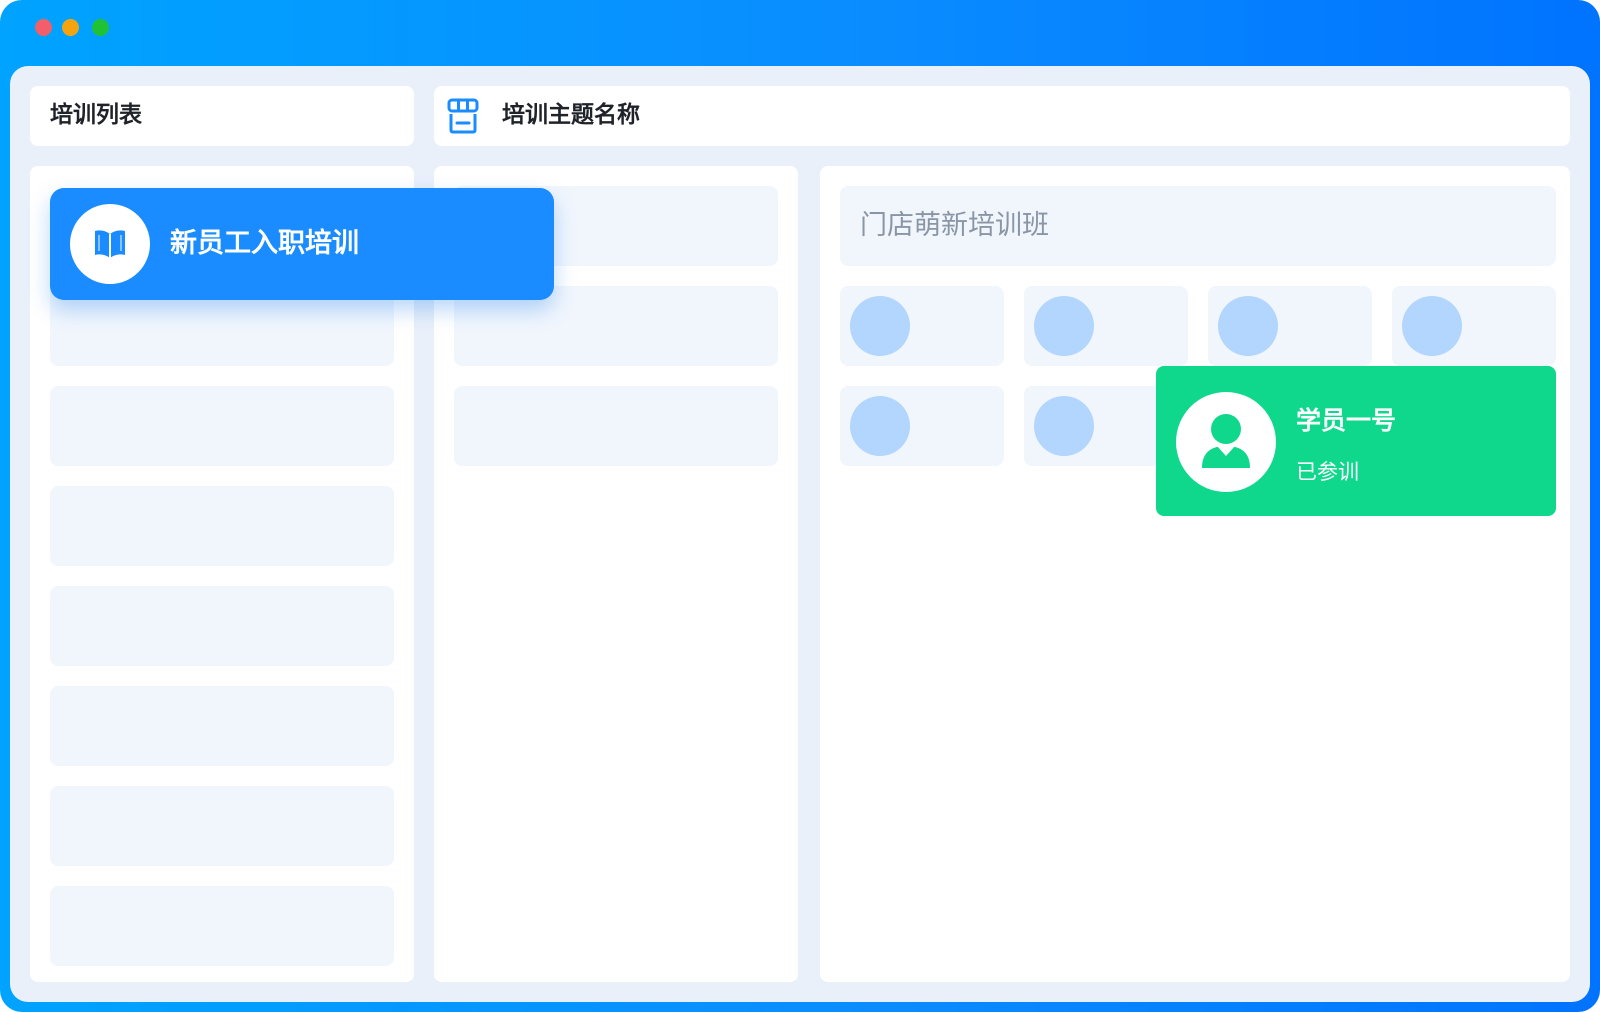 This screenshot has width=1600, height=1012. What do you see at coordinates (70, 27) in the screenshot?
I see `window-minimize-button` at bounding box center [70, 27].